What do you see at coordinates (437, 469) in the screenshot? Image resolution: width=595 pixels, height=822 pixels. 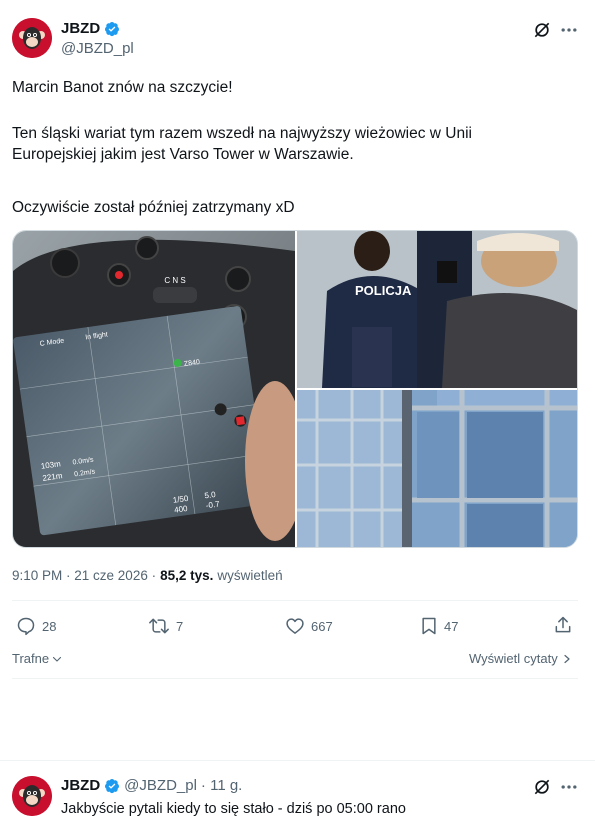 I see `skyscraper-windows-image` at bounding box center [437, 469].